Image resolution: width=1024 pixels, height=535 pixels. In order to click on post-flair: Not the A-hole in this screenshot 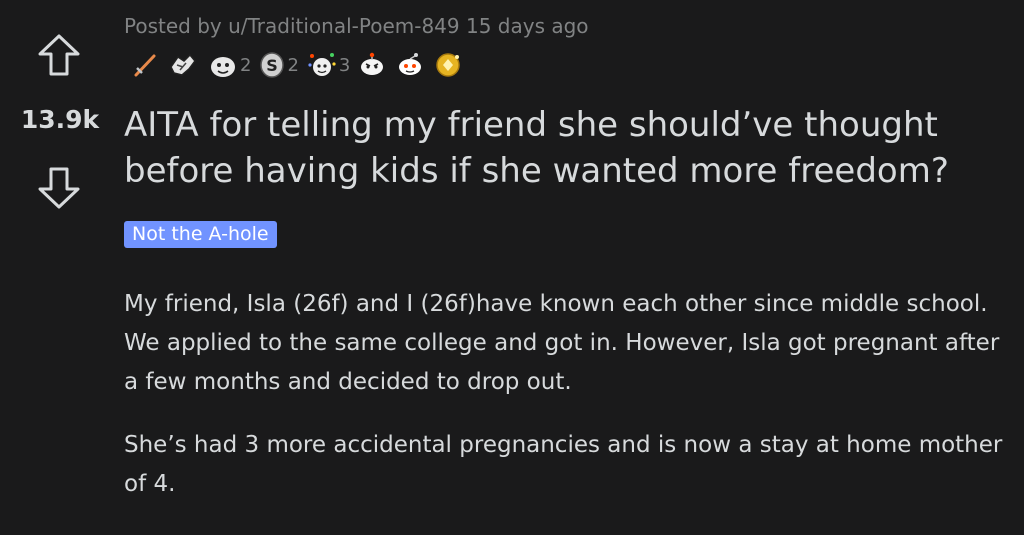, I will do `click(200, 234)`.